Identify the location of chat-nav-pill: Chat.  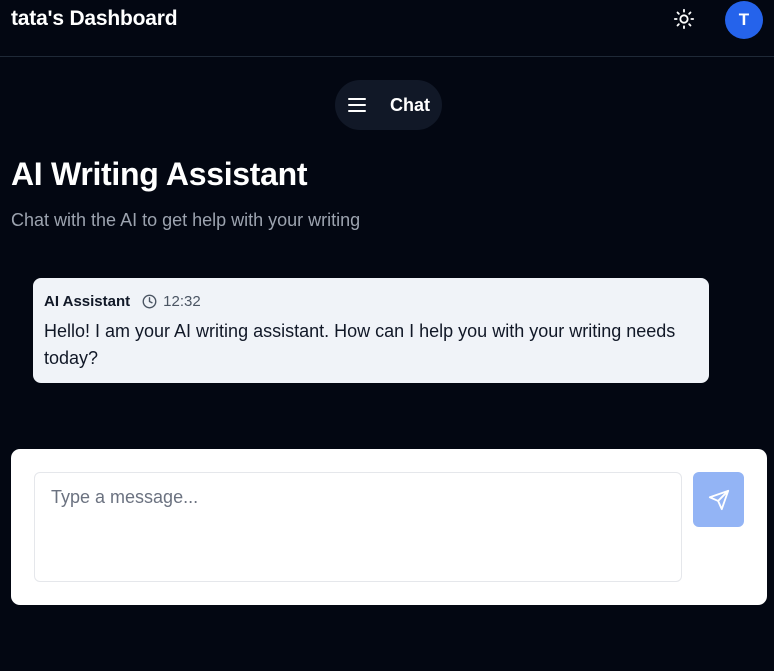
(388, 105).